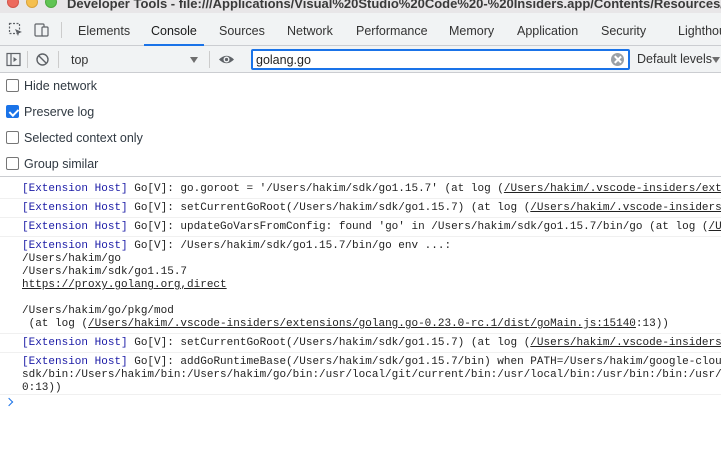  I want to click on tab-lighthouse: Lighthouse, so click(699, 29).